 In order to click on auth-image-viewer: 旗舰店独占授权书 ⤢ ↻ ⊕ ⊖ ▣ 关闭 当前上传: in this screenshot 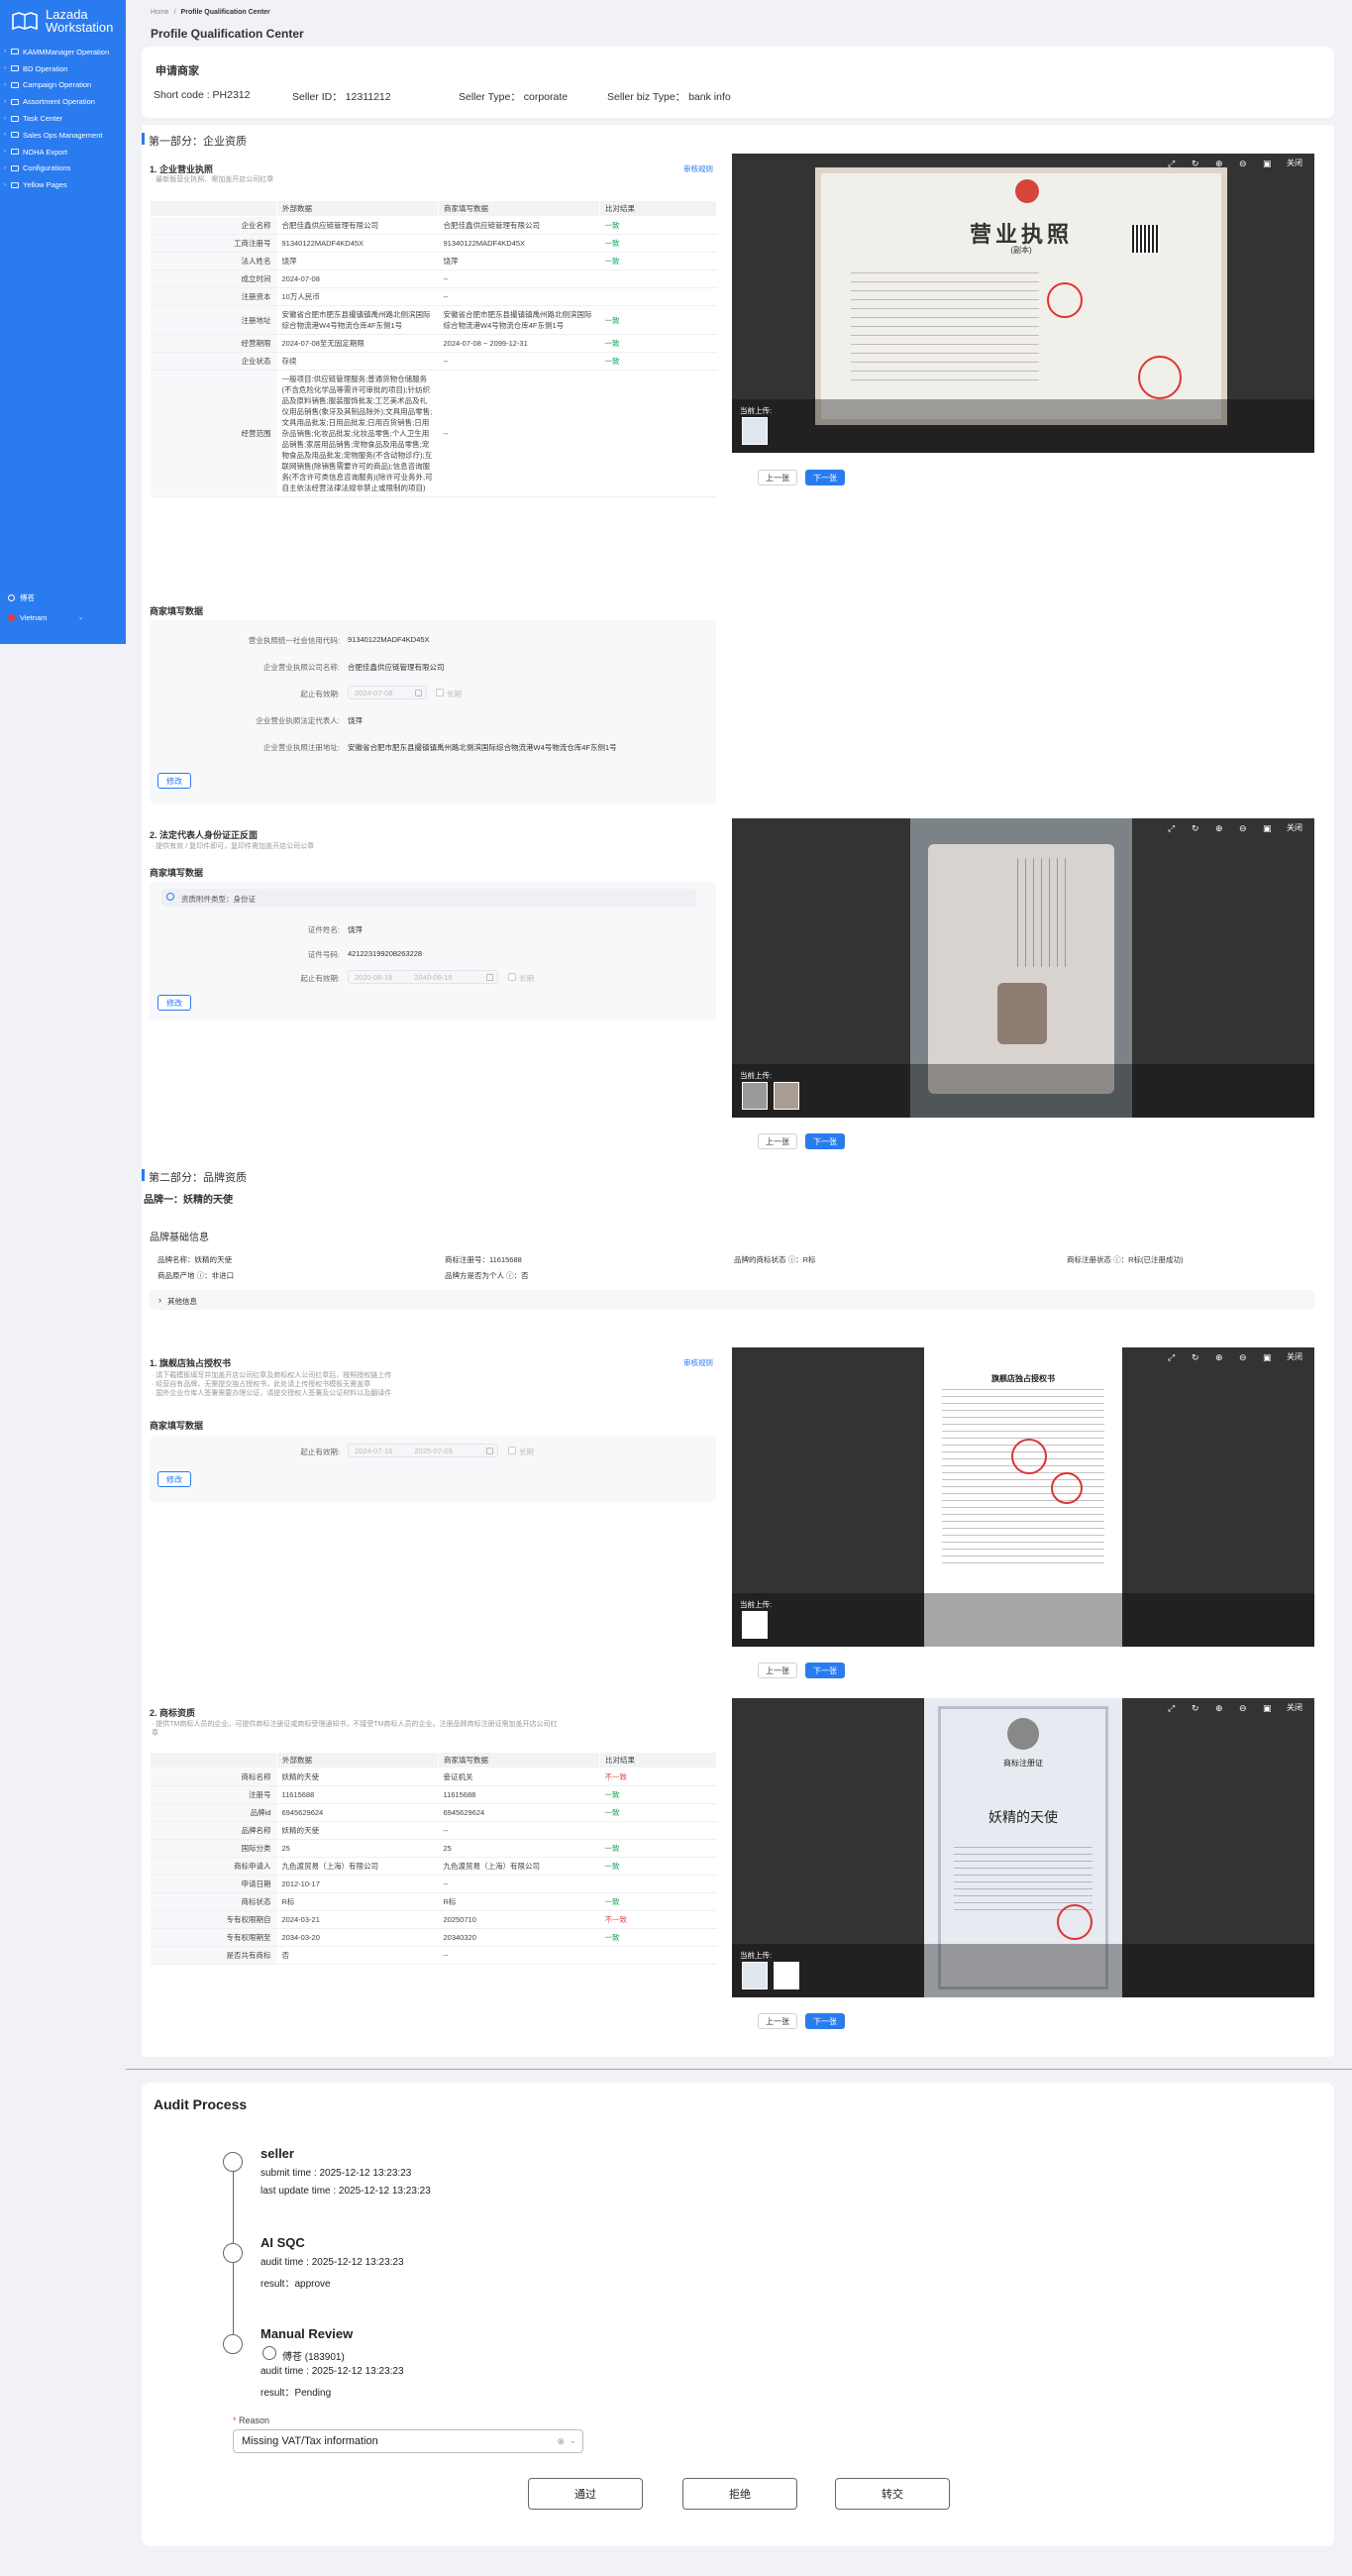, I will do `click(1023, 1497)`.